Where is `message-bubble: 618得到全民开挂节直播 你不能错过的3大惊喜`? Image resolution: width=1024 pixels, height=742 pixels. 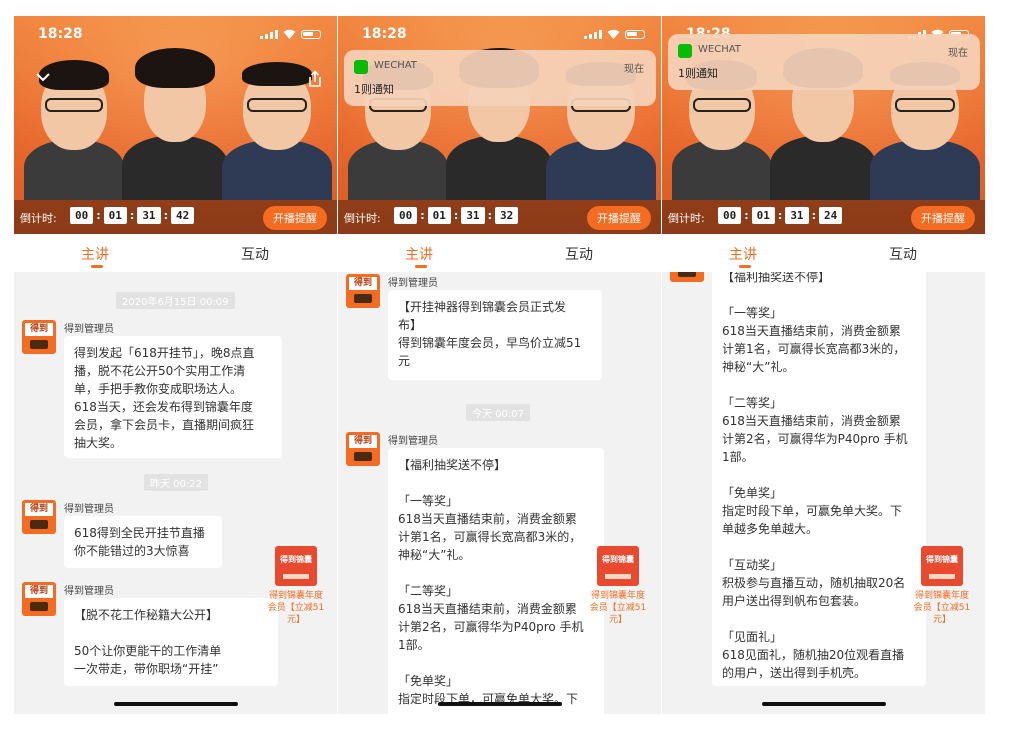 message-bubble: 618得到全民开挂节直播 你不能错过的3大惊喜 is located at coordinates (143, 542).